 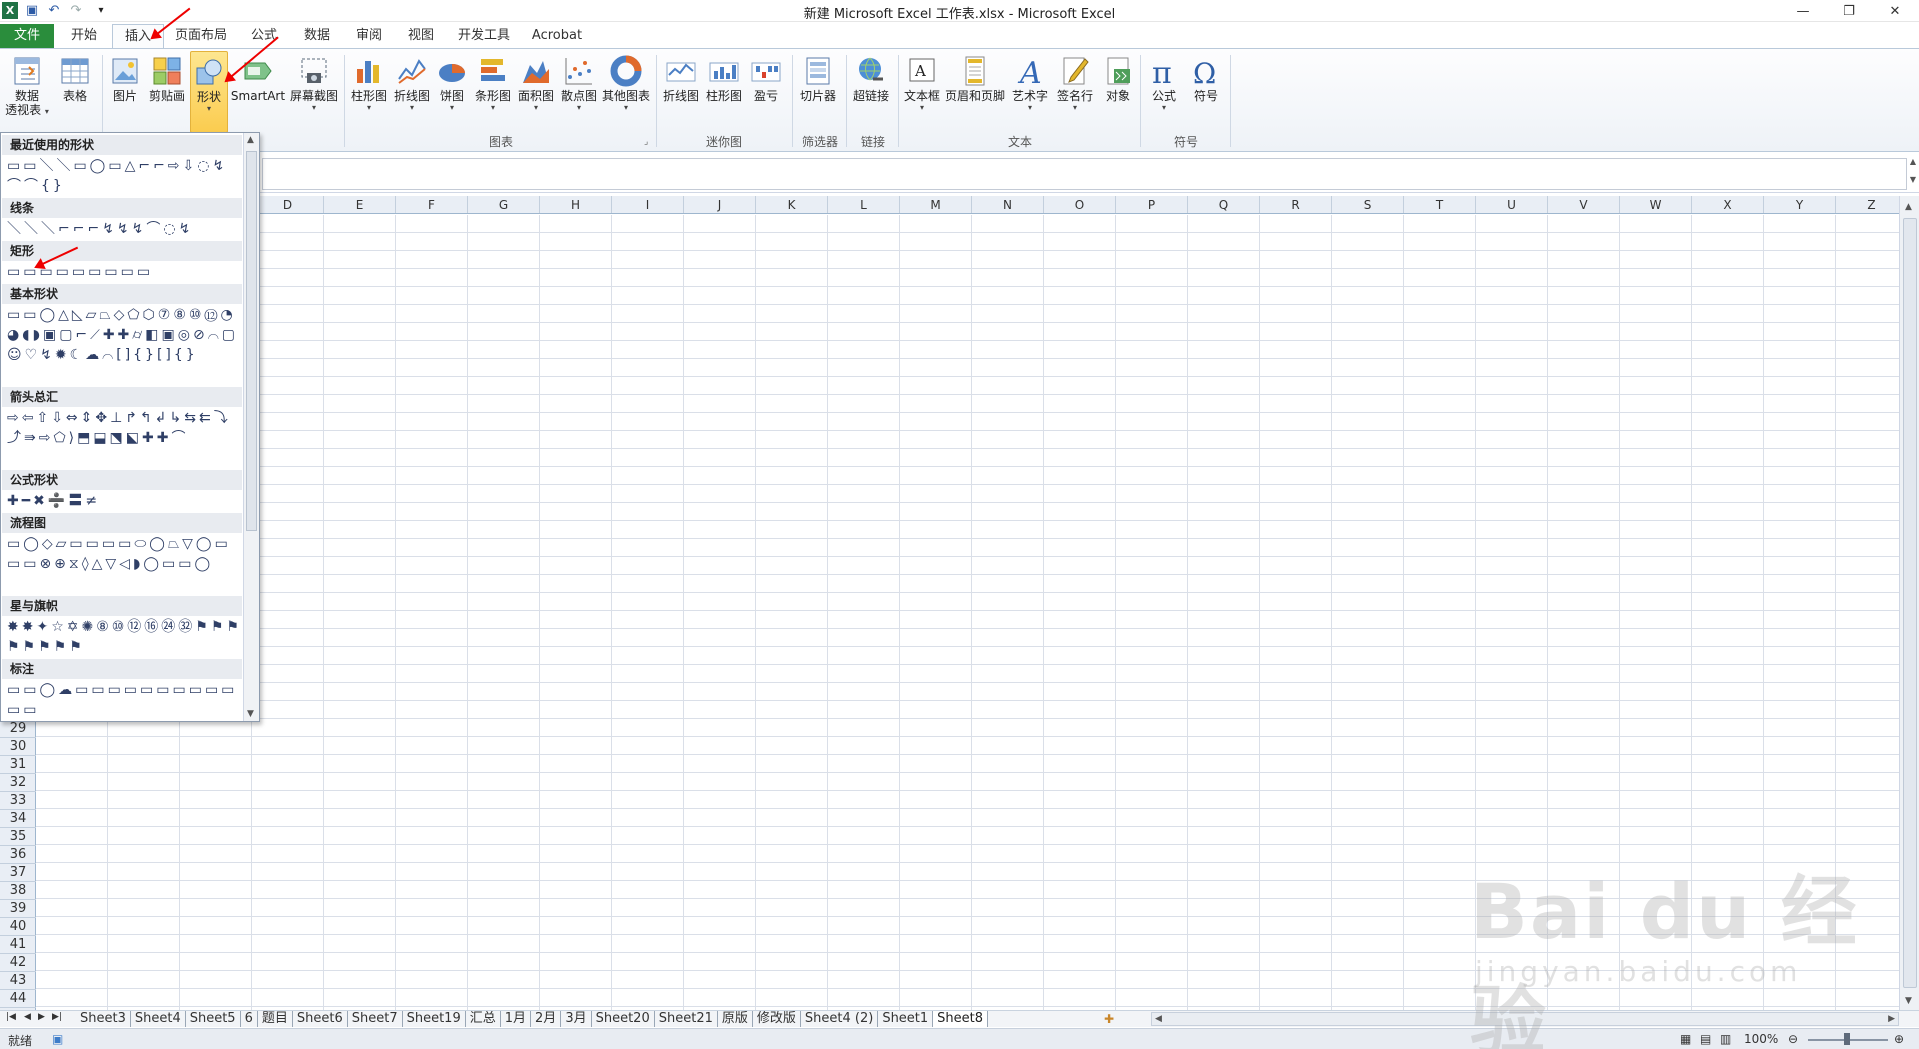 What do you see at coordinates (11, 1017) in the screenshot?
I see `first-sheet-icon: |◀` at bounding box center [11, 1017].